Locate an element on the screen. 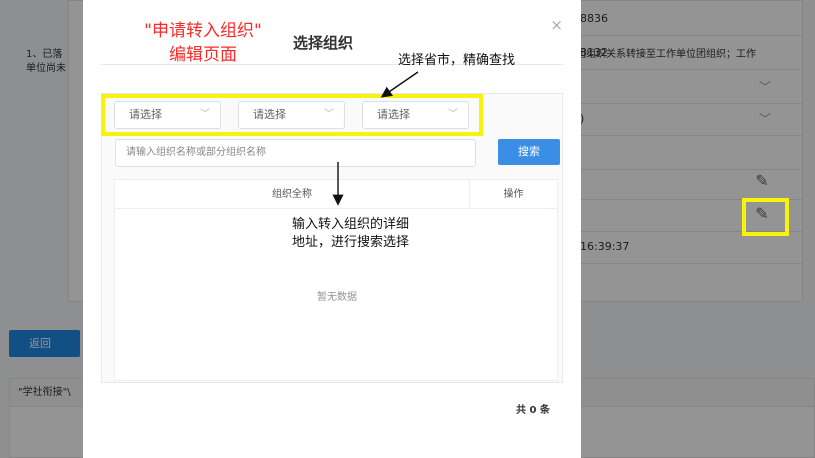  dialog-title: 选择组织 is located at coordinates (323, 43).